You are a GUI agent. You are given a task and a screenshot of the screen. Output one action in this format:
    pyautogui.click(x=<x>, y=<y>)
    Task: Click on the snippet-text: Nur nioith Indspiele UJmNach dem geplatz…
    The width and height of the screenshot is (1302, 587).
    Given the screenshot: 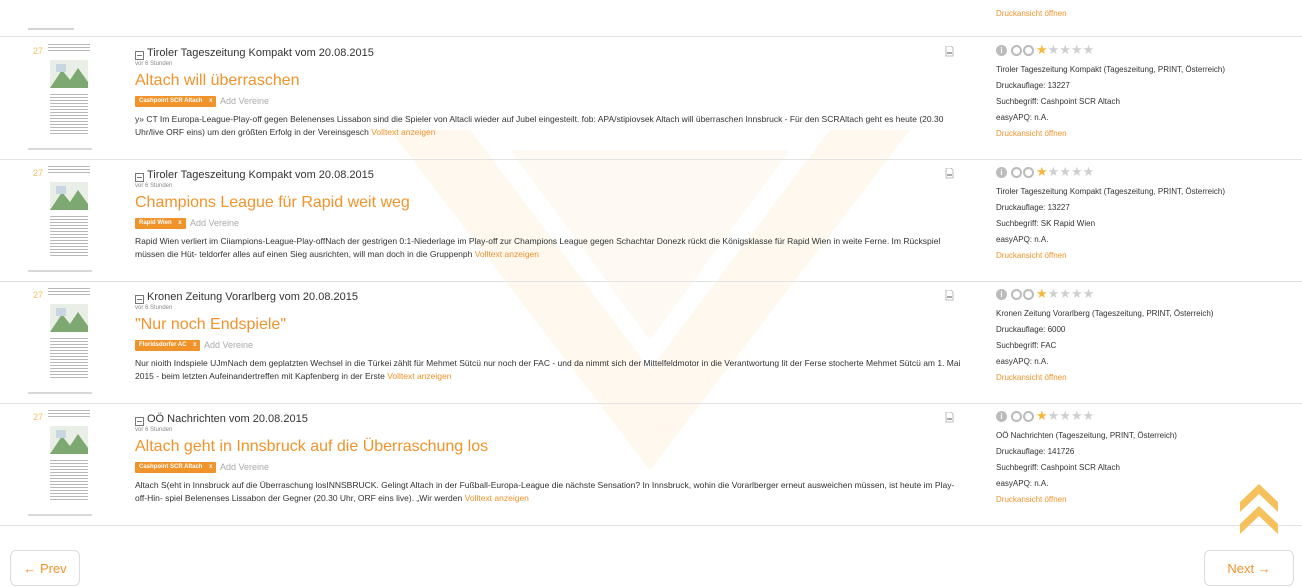 What is the action you would take?
    pyautogui.click(x=548, y=369)
    